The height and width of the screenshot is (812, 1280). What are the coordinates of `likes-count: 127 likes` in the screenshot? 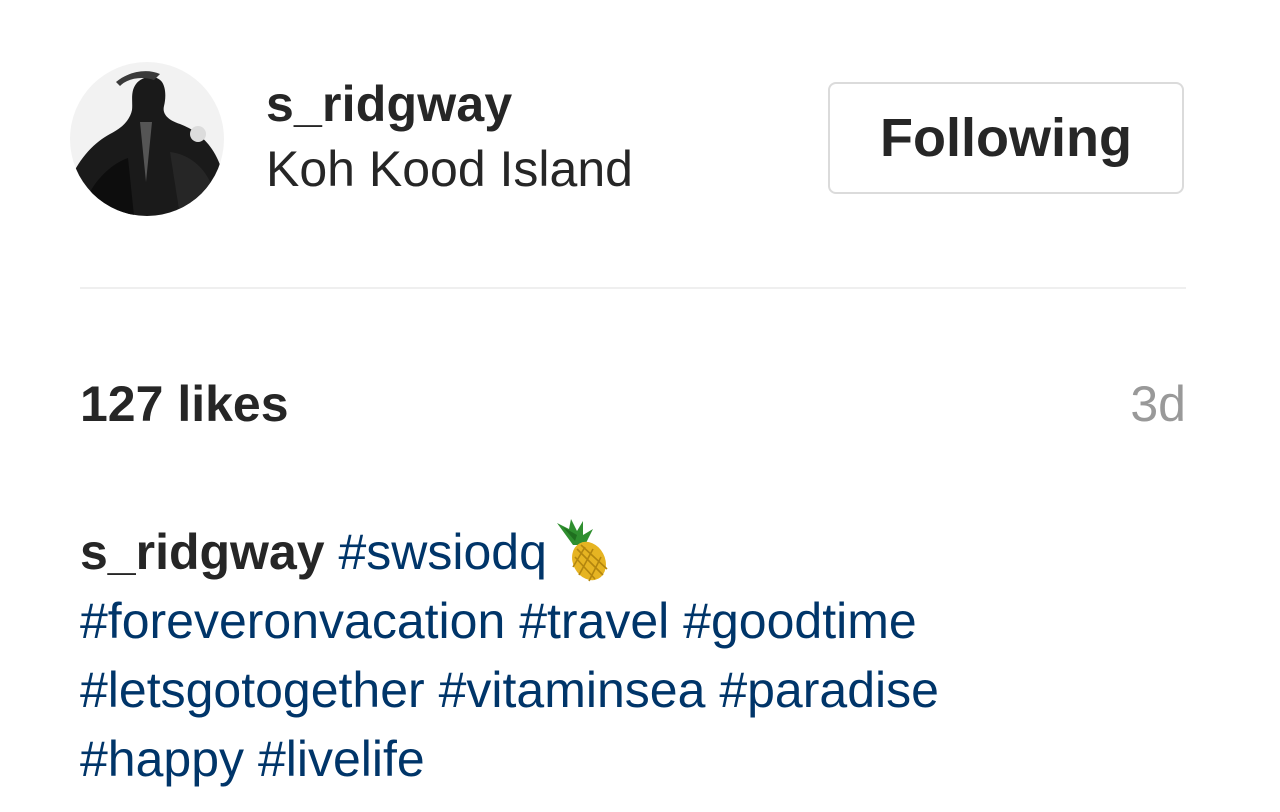 It's located at (184, 404).